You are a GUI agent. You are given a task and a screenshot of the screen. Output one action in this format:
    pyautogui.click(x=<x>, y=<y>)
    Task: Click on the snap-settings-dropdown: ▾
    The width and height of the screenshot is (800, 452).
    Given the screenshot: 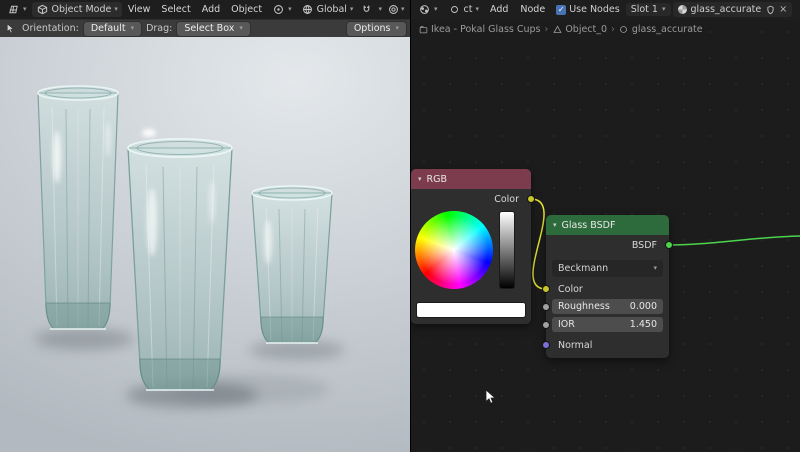 What is the action you would take?
    pyautogui.click(x=380, y=9)
    